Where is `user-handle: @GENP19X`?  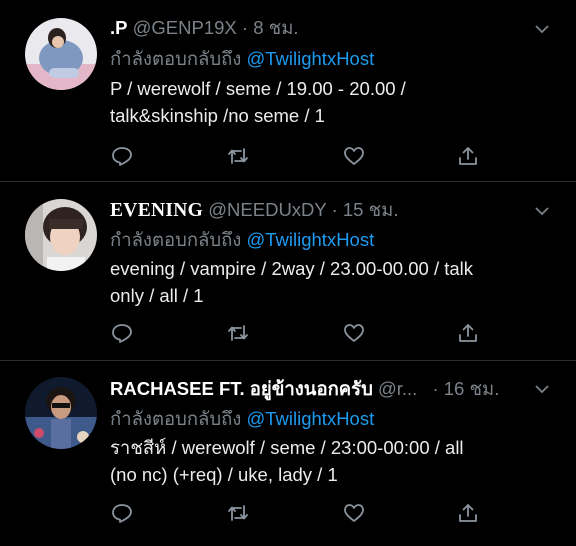 user-handle: @GENP19X is located at coordinates (185, 27).